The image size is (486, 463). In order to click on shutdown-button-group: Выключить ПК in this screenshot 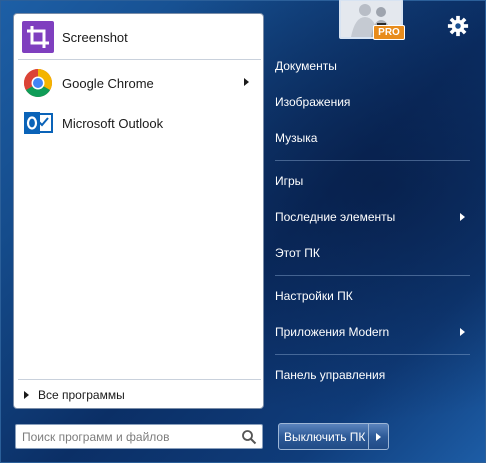, I will do `click(333, 436)`.